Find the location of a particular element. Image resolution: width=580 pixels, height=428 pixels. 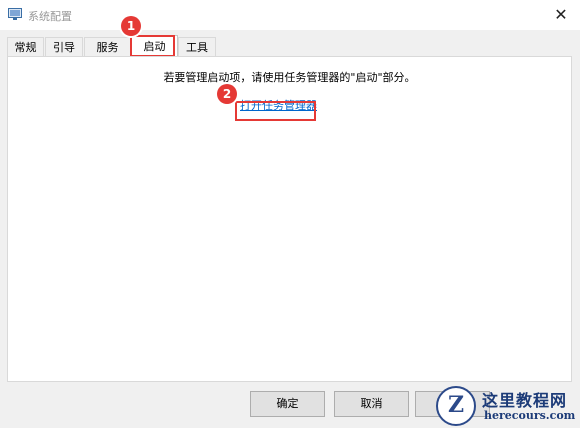

close-icon: ✕ is located at coordinates (561, 15).